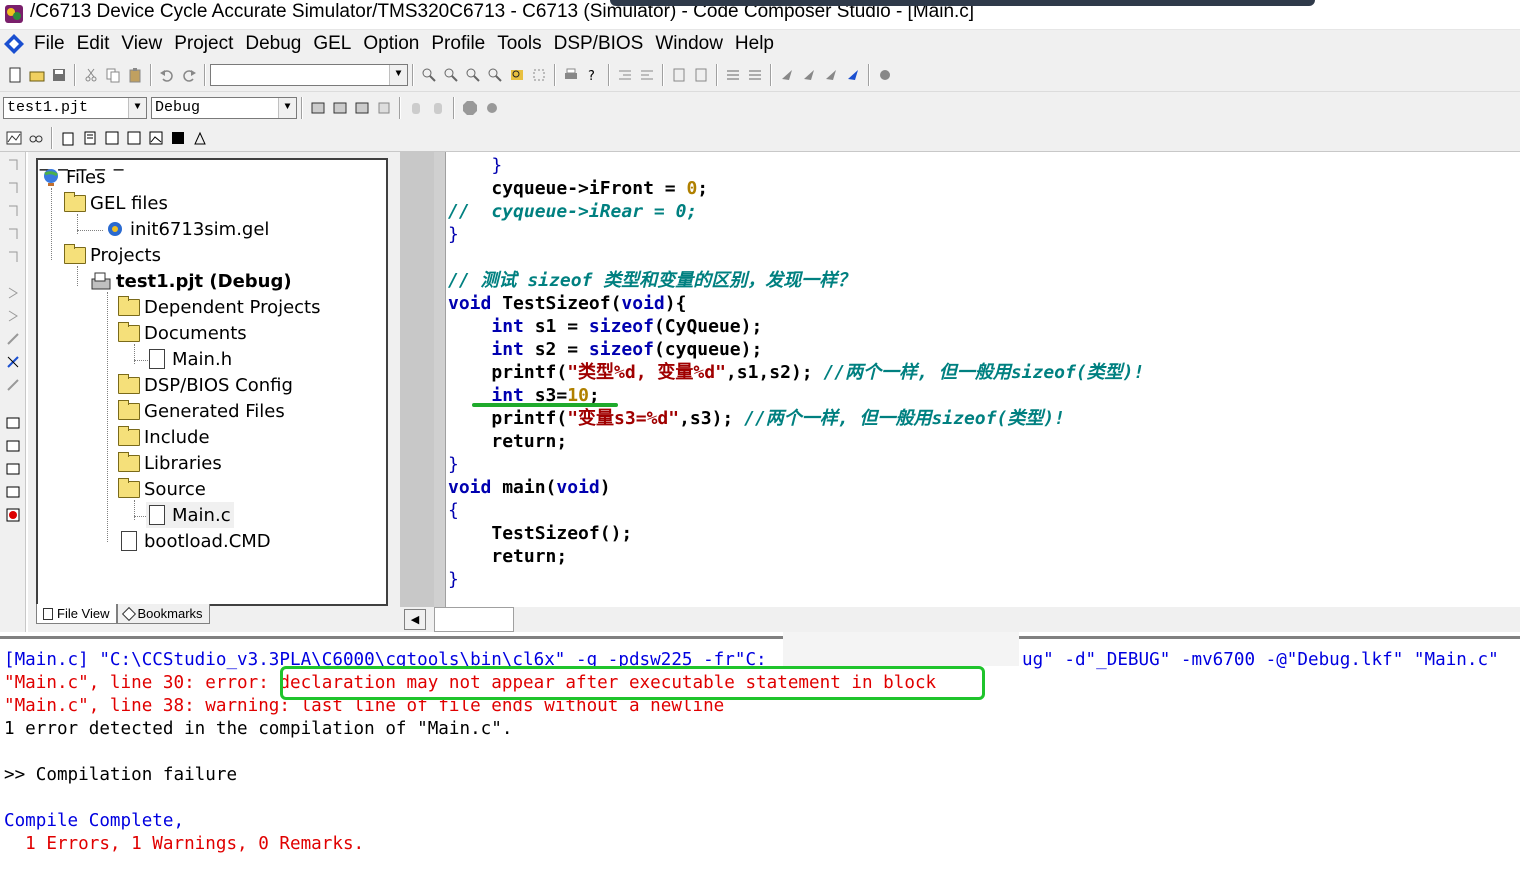  I want to click on tree-item-projects: Projects, so click(112, 255).